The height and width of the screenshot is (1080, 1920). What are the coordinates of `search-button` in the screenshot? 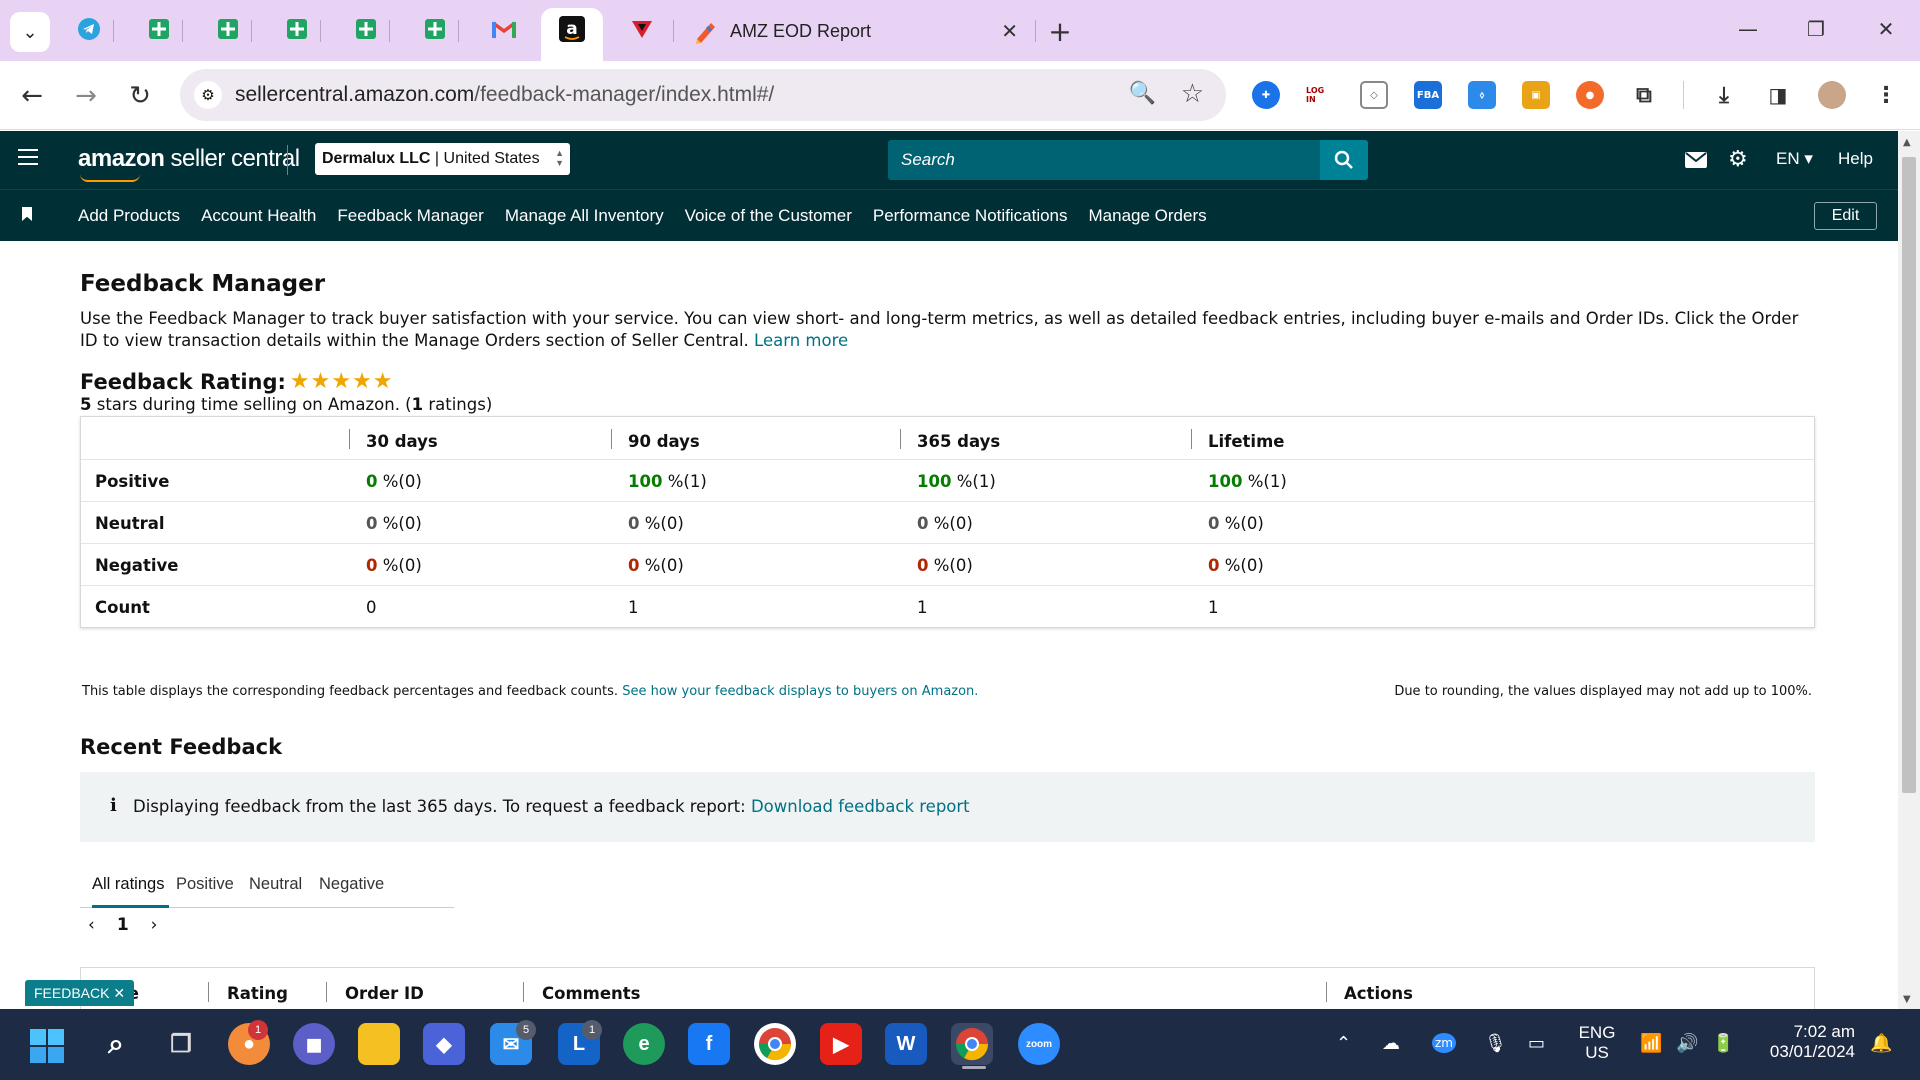 It's located at (1344, 160).